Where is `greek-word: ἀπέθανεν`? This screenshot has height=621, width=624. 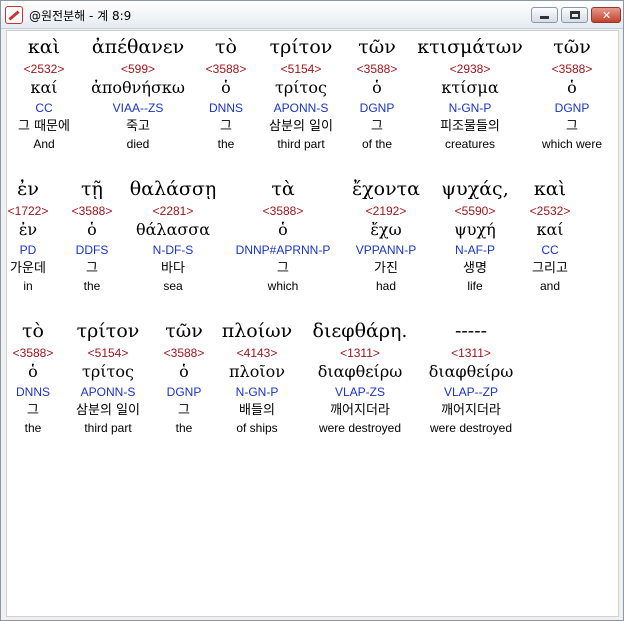 greek-word: ἀπέθανεν is located at coordinates (138, 47).